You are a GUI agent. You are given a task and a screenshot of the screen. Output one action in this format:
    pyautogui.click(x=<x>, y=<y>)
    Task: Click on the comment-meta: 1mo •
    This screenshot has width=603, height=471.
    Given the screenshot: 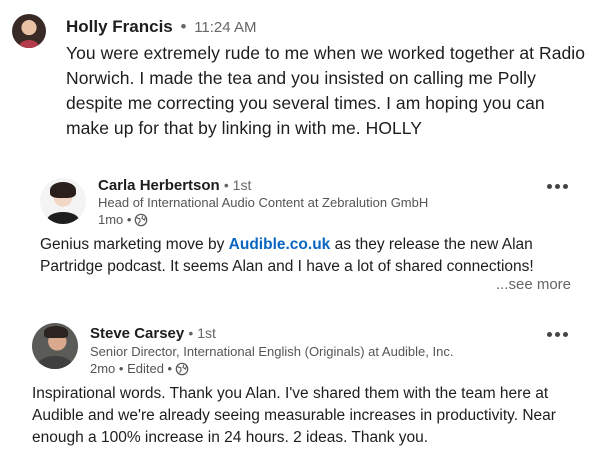 What is the action you would take?
    pyautogui.click(x=123, y=220)
    